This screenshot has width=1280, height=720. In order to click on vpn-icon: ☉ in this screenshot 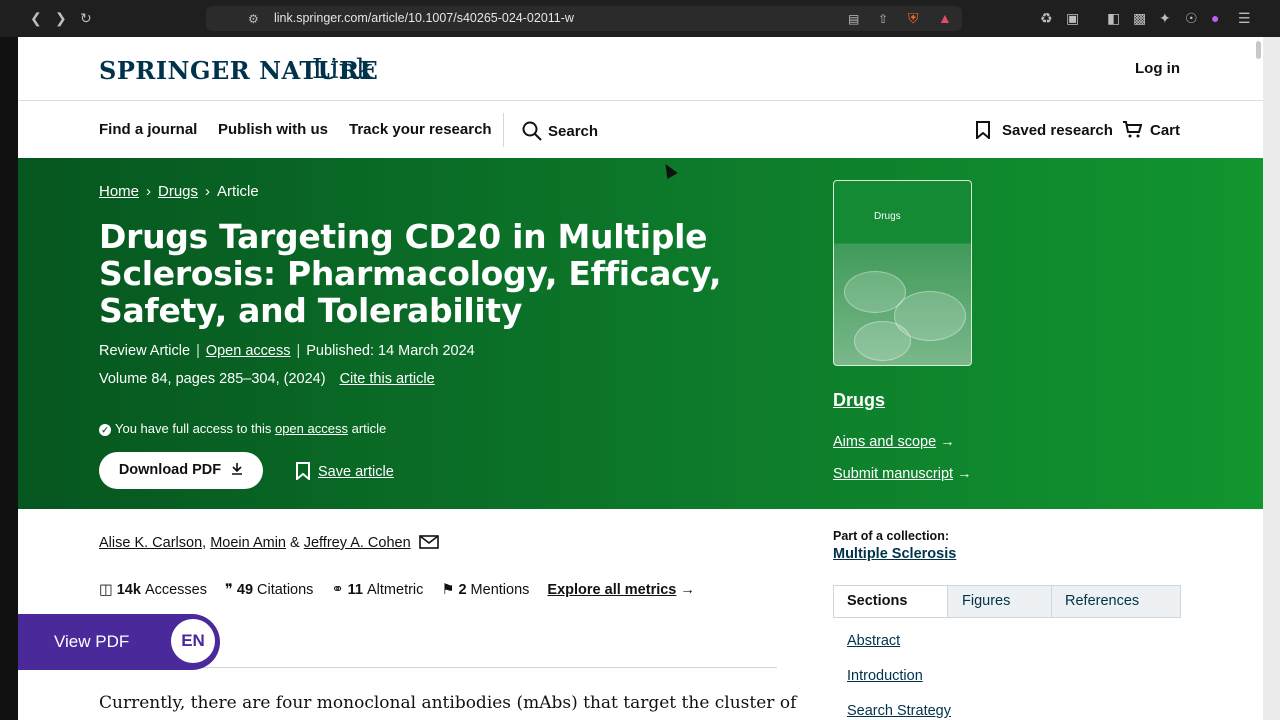, I will do `click(1191, 18)`.